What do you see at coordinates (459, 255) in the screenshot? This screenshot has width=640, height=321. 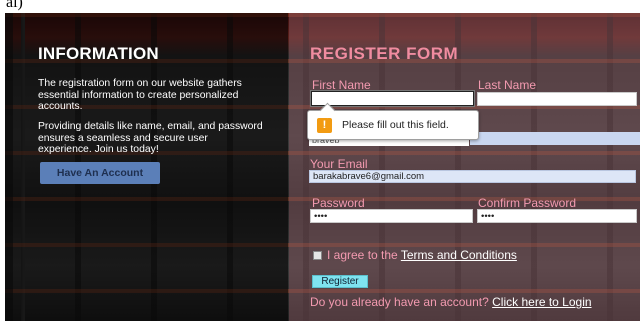 I see `terms-link: Terms and Conditions` at bounding box center [459, 255].